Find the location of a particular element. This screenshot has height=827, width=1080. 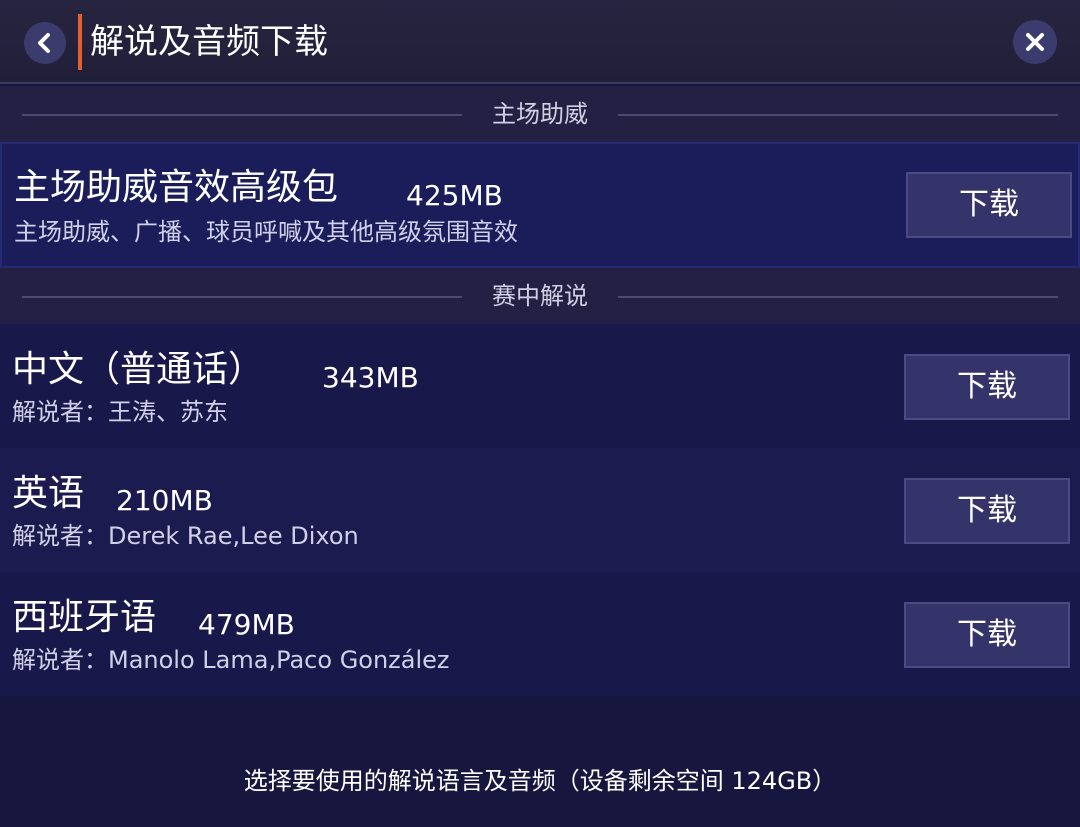

item-description: 解说者：Derek Rae,Lee Dixon is located at coordinates (185, 536).